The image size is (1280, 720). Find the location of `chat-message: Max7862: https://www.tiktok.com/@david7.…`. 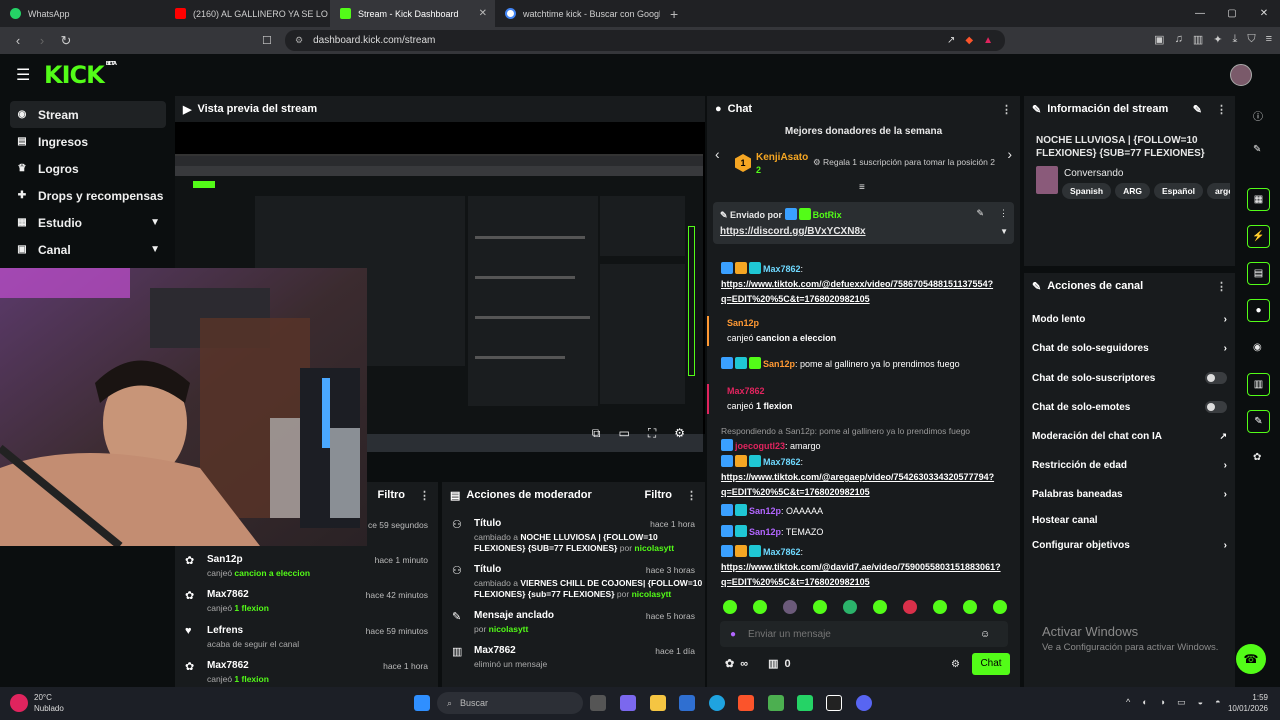

chat-message: Max7862: https://www.tiktok.com/@david7.… is located at coordinates (861, 567).